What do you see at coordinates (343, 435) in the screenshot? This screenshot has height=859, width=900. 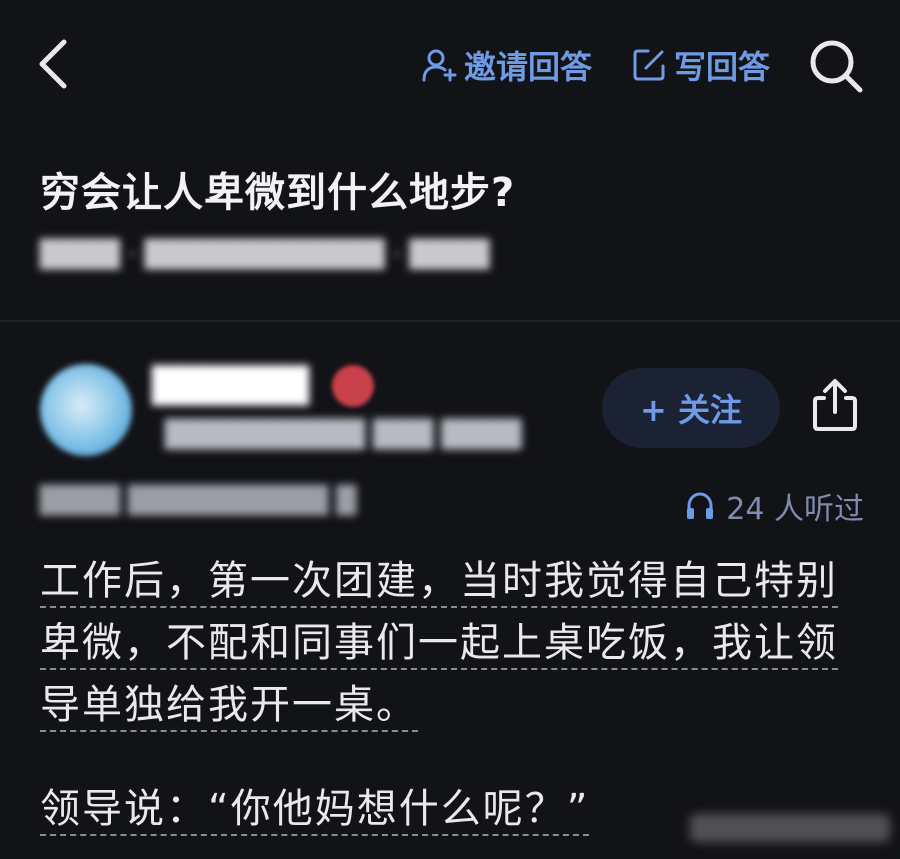 I see `author-subtitle: ██████████ ███ ████` at bounding box center [343, 435].